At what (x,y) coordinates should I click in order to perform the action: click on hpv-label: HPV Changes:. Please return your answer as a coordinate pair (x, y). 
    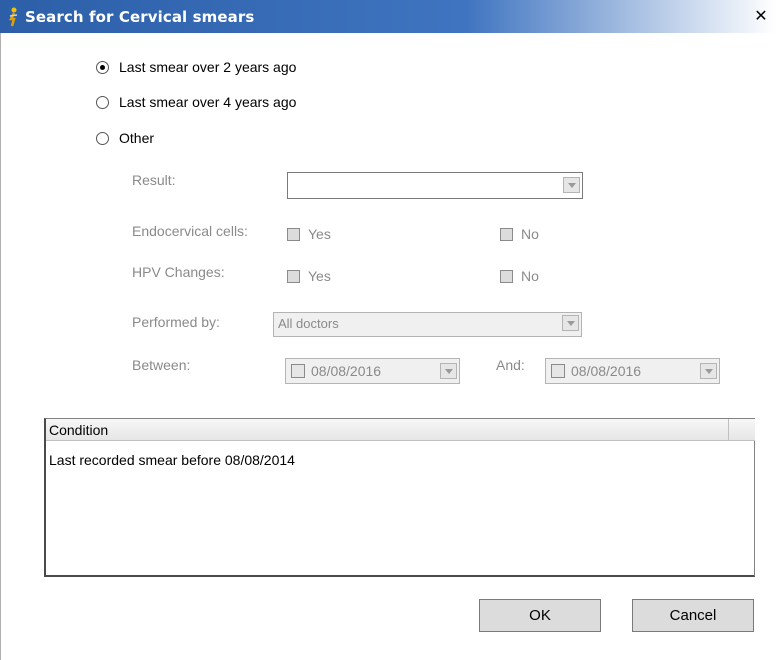
    Looking at the image, I should click on (178, 272).